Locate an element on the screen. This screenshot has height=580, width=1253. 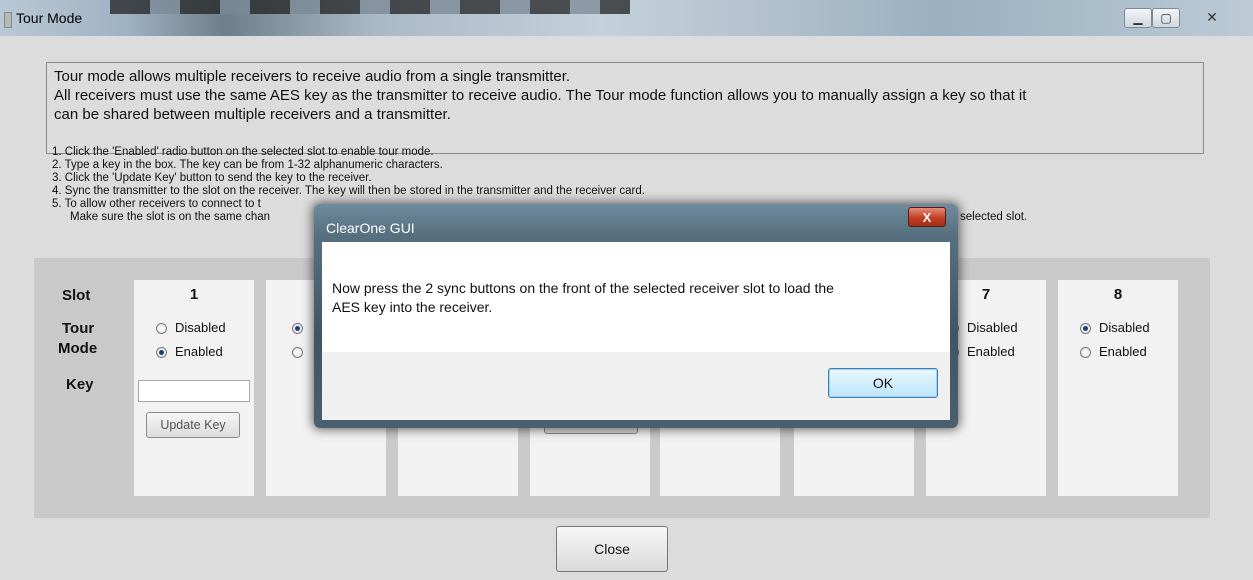
slot-1-disabled-radio: Disabled is located at coordinates (191, 327).